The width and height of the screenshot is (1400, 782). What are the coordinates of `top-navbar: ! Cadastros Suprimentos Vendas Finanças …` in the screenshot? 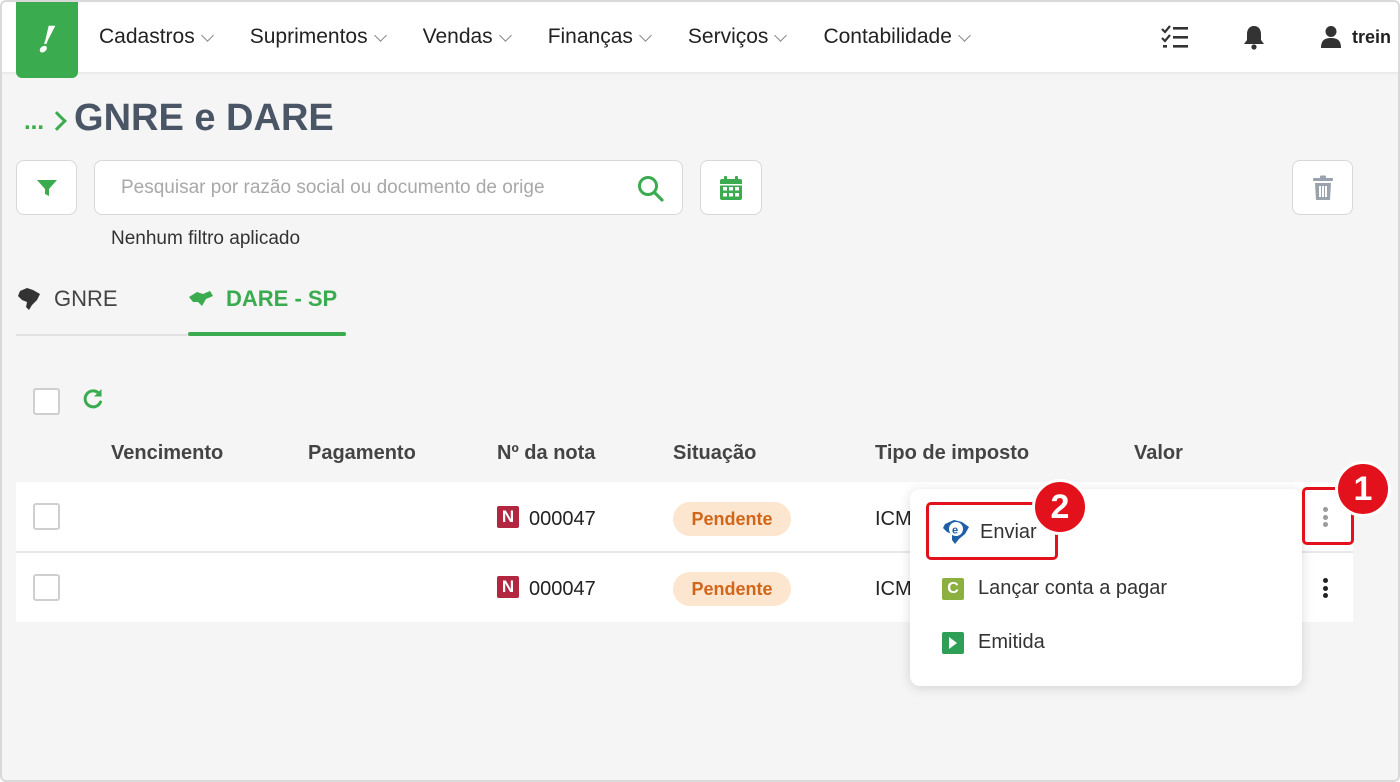 It's located at (700, 40).